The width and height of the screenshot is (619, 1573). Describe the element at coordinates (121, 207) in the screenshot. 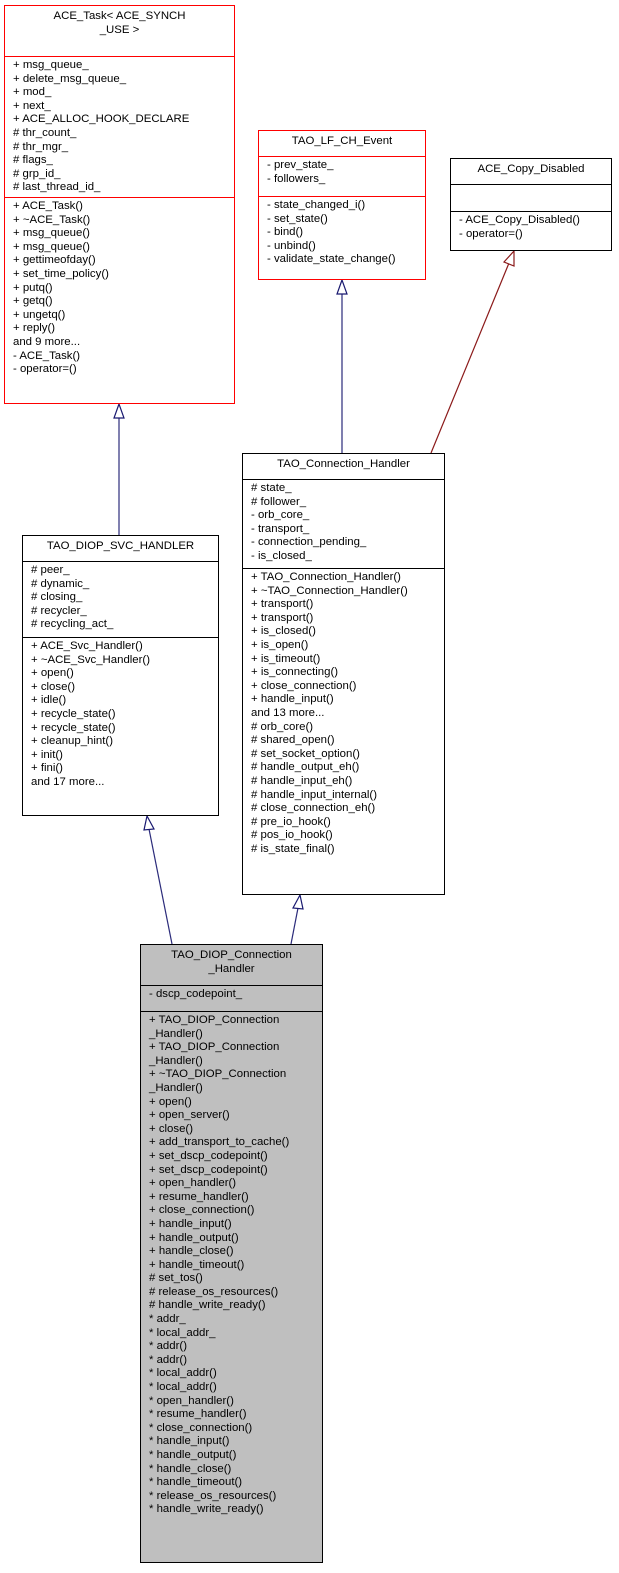

I see `class-member: + ACE_Task()` at that location.